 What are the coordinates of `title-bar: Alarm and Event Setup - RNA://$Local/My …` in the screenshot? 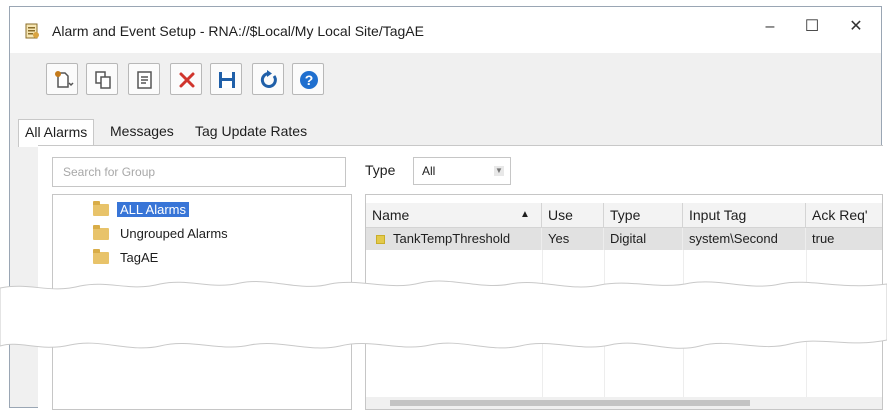 It's located at (445, 30).